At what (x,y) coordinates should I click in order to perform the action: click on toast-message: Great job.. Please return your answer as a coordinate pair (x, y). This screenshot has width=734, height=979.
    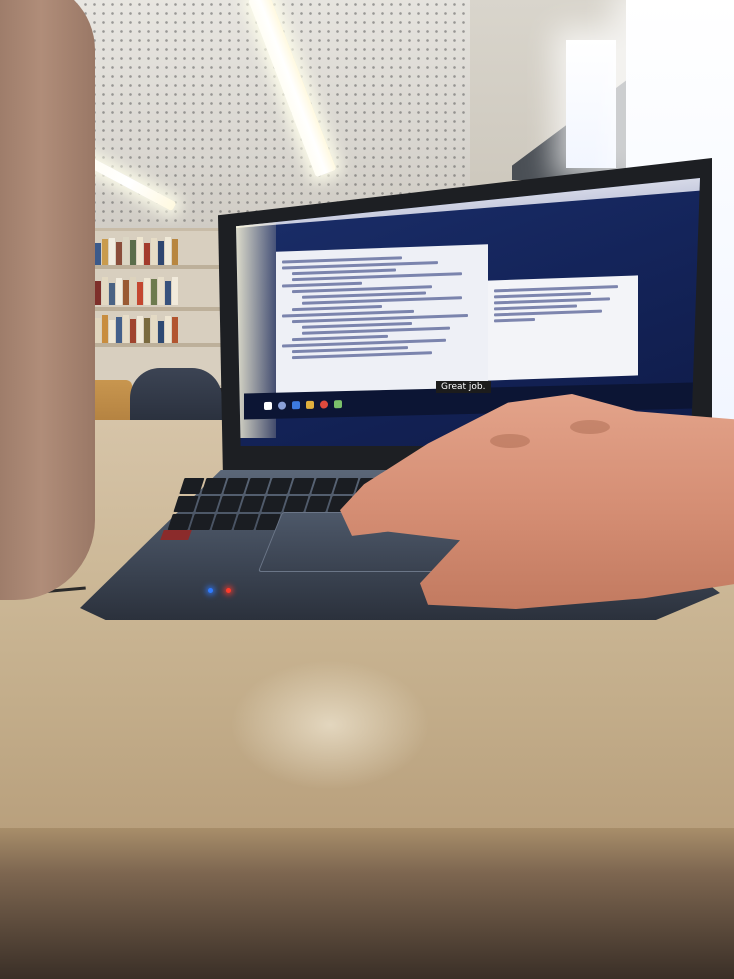
    Looking at the image, I should click on (463, 387).